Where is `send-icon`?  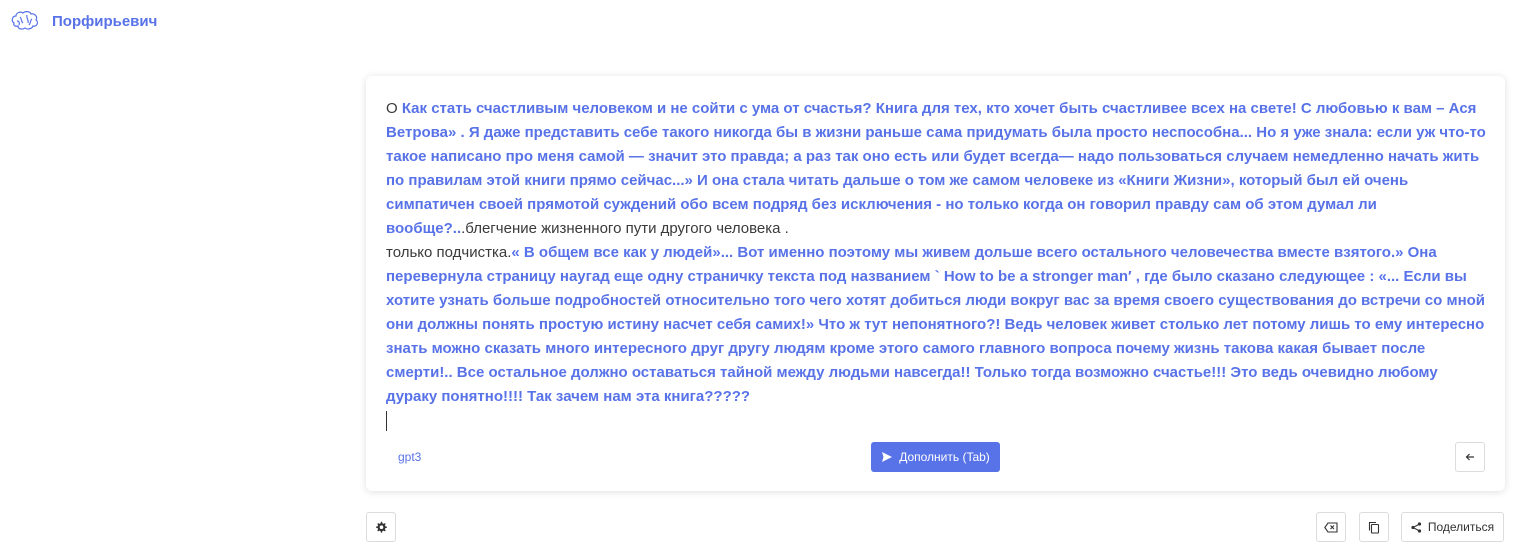 send-icon is located at coordinates (887, 457).